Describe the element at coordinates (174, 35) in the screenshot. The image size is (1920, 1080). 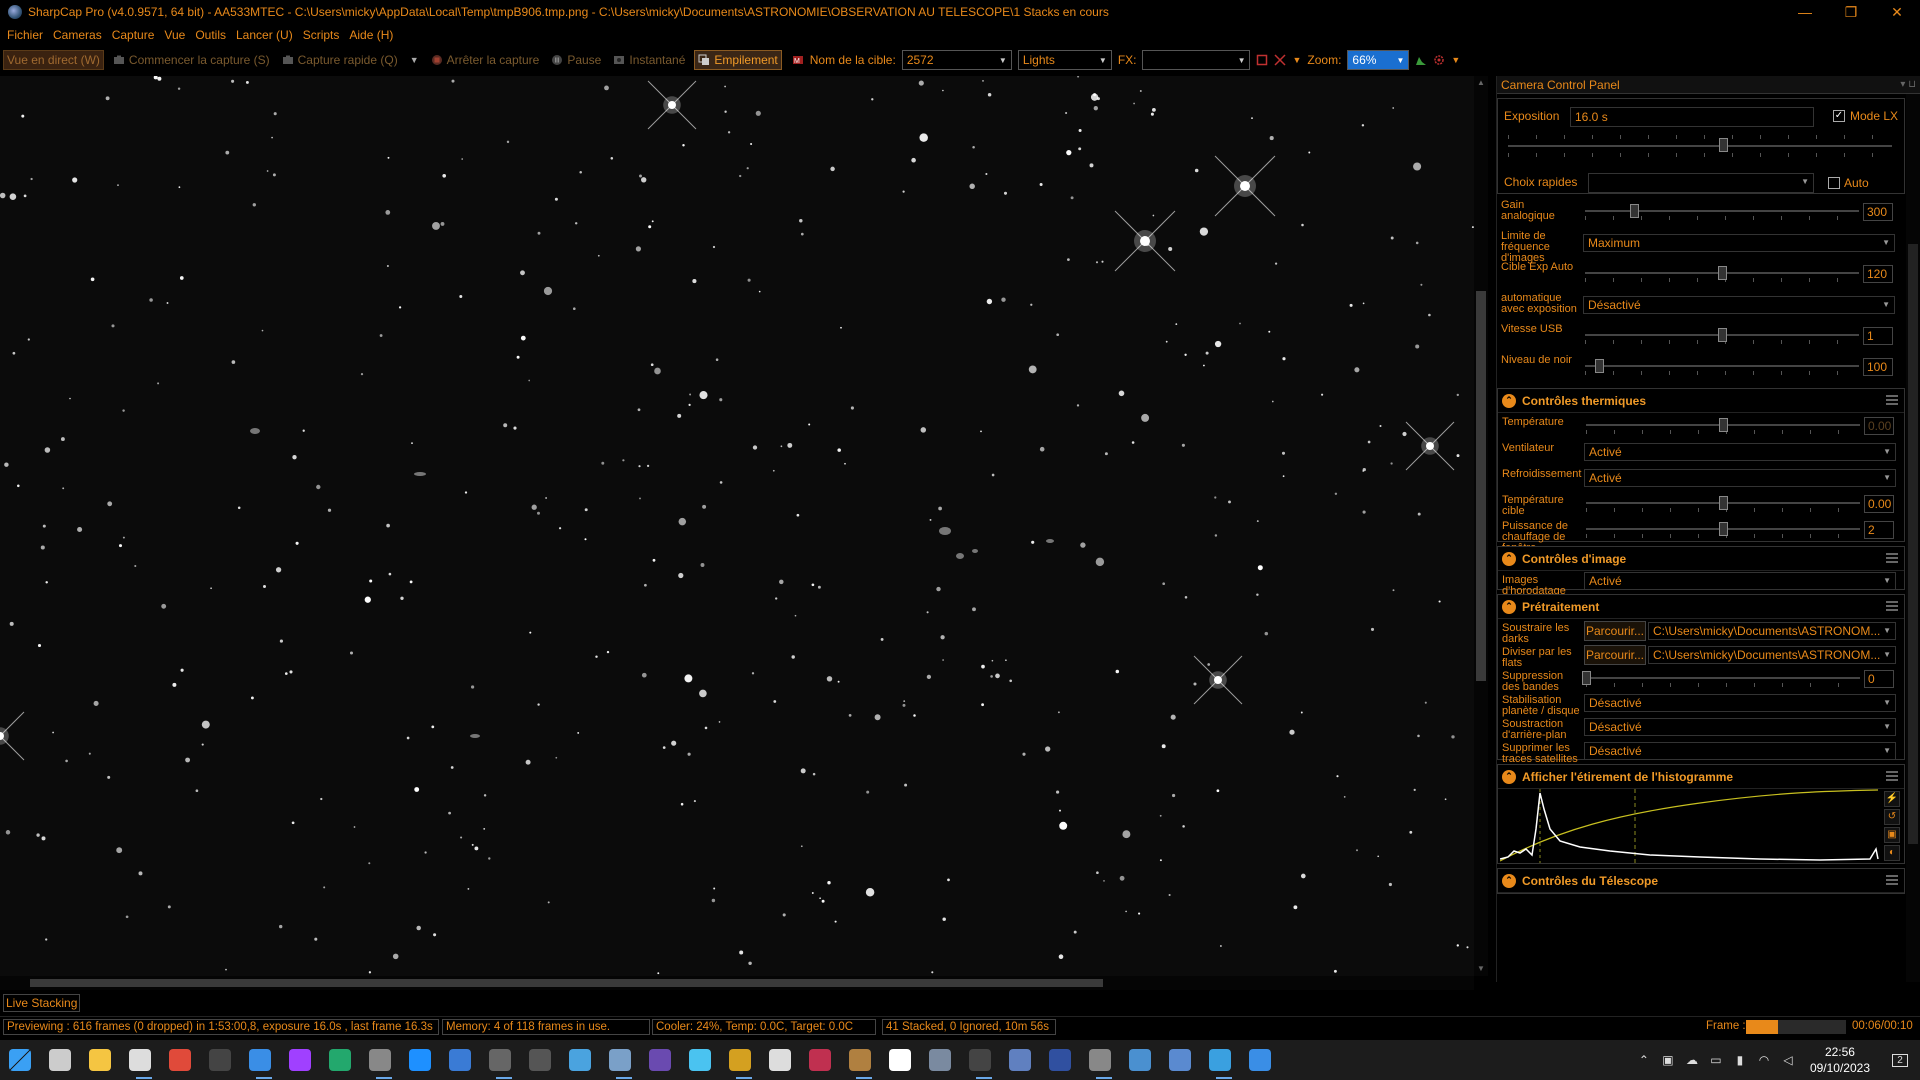
I see `menu-vue: Vue` at that location.